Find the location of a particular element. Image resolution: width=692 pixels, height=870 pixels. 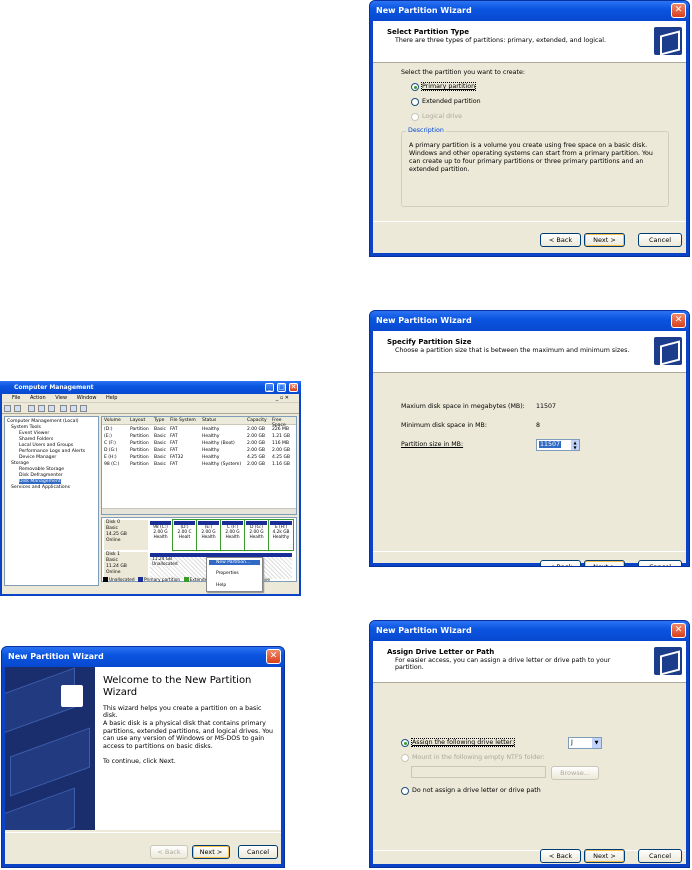

min-size-value: 8 is located at coordinates (538, 425).